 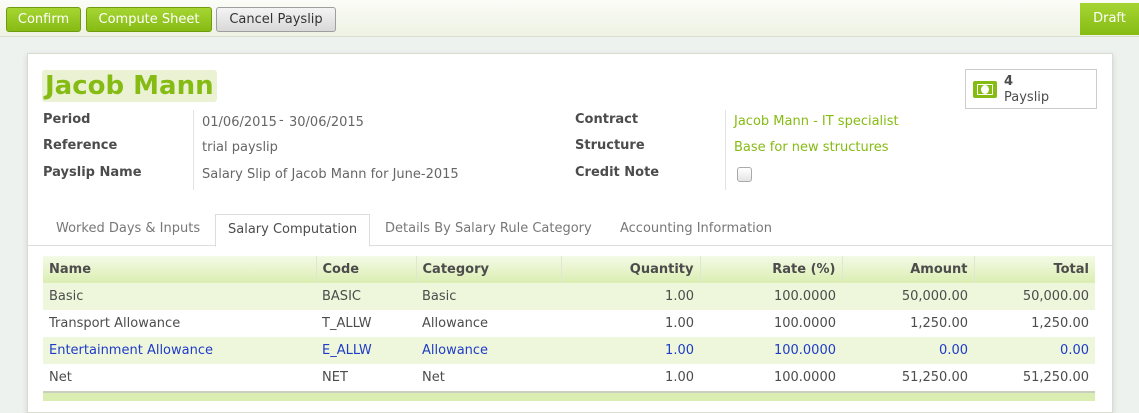 What do you see at coordinates (610, 145) in the screenshot?
I see `structure-label: Structure` at bounding box center [610, 145].